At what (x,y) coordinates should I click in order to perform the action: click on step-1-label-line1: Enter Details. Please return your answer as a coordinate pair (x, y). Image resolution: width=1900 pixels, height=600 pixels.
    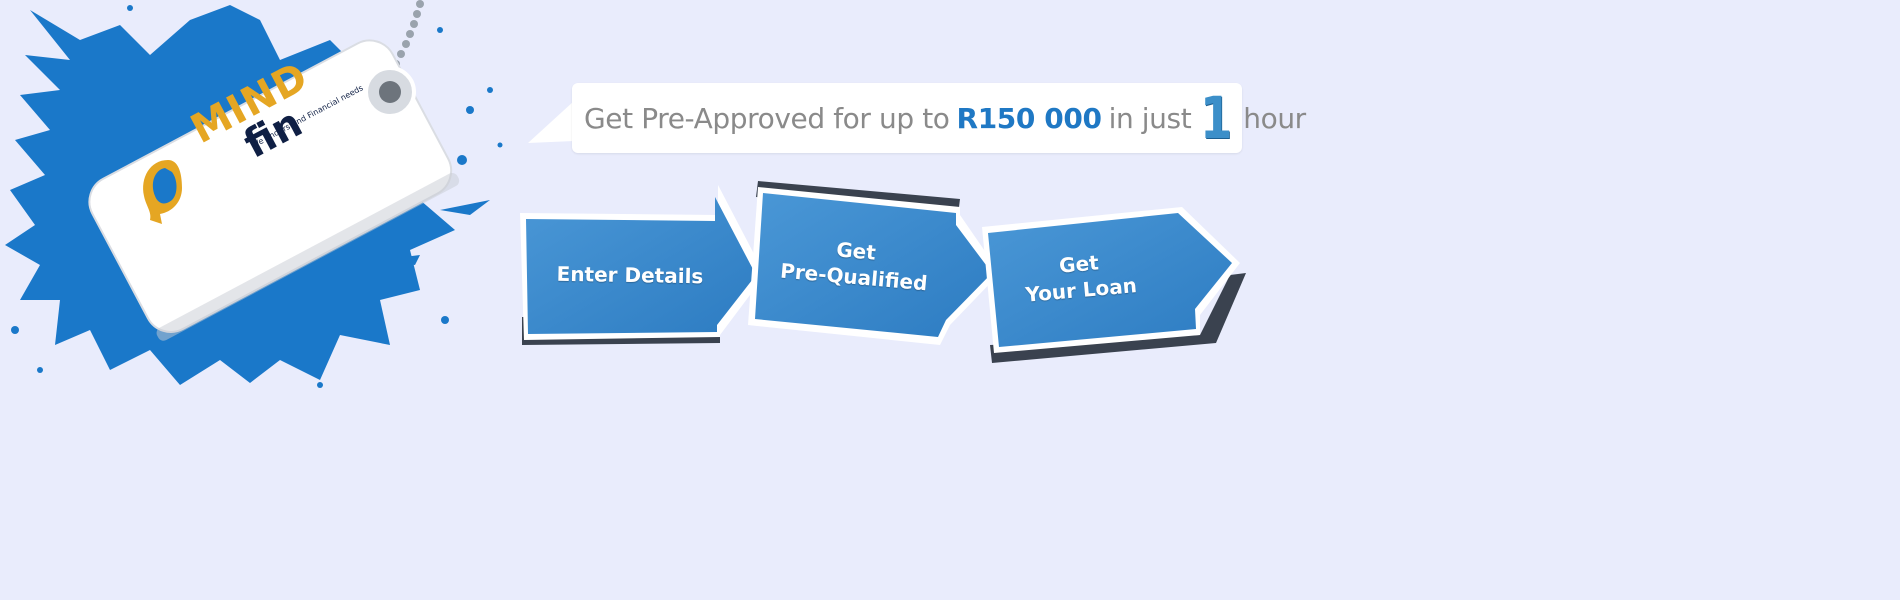
    Looking at the image, I should click on (630, 275).